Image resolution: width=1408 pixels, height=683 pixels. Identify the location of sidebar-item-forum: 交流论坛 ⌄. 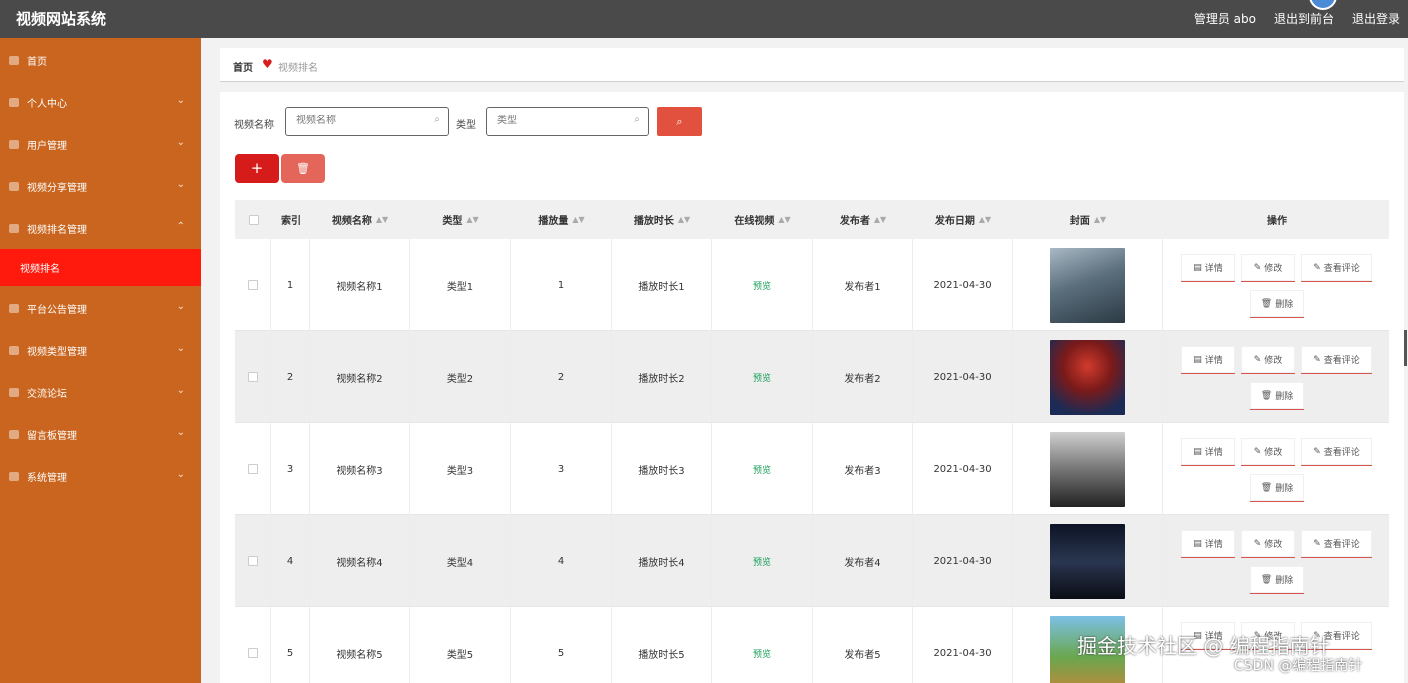
(100, 392).